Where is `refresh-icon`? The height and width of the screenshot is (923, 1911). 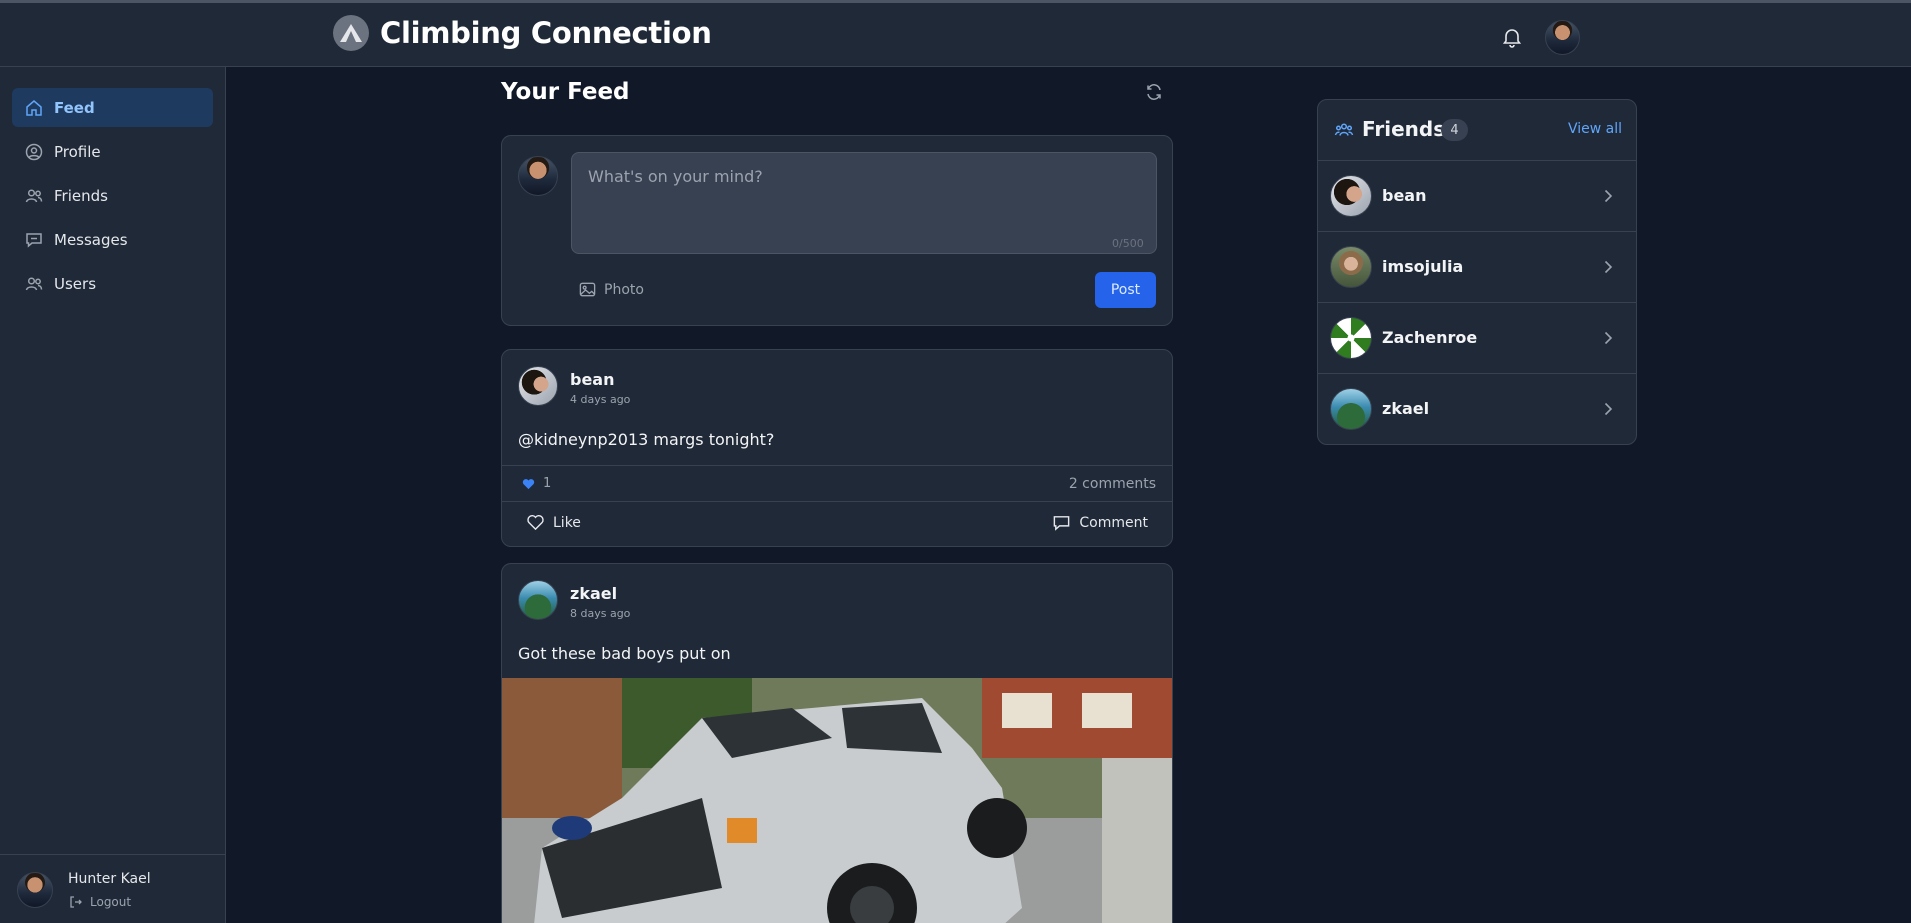
refresh-icon is located at coordinates (1154, 92).